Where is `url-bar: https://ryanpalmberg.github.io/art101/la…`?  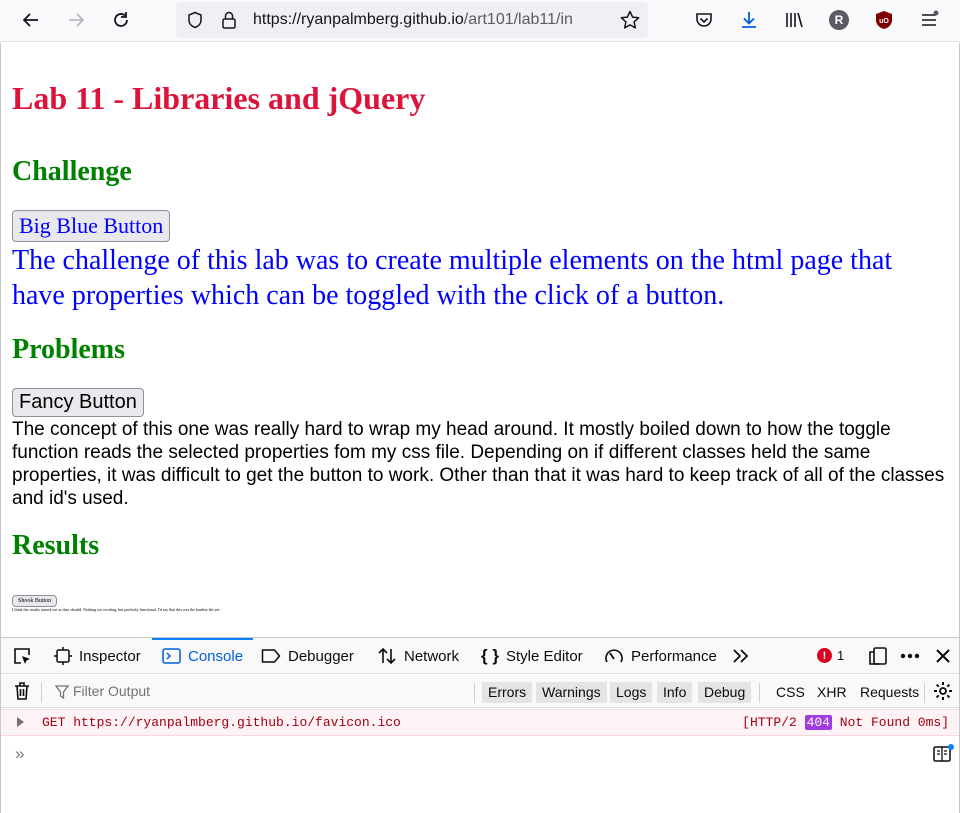 url-bar: https://ryanpalmberg.github.io/art101/la… is located at coordinates (412, 20).